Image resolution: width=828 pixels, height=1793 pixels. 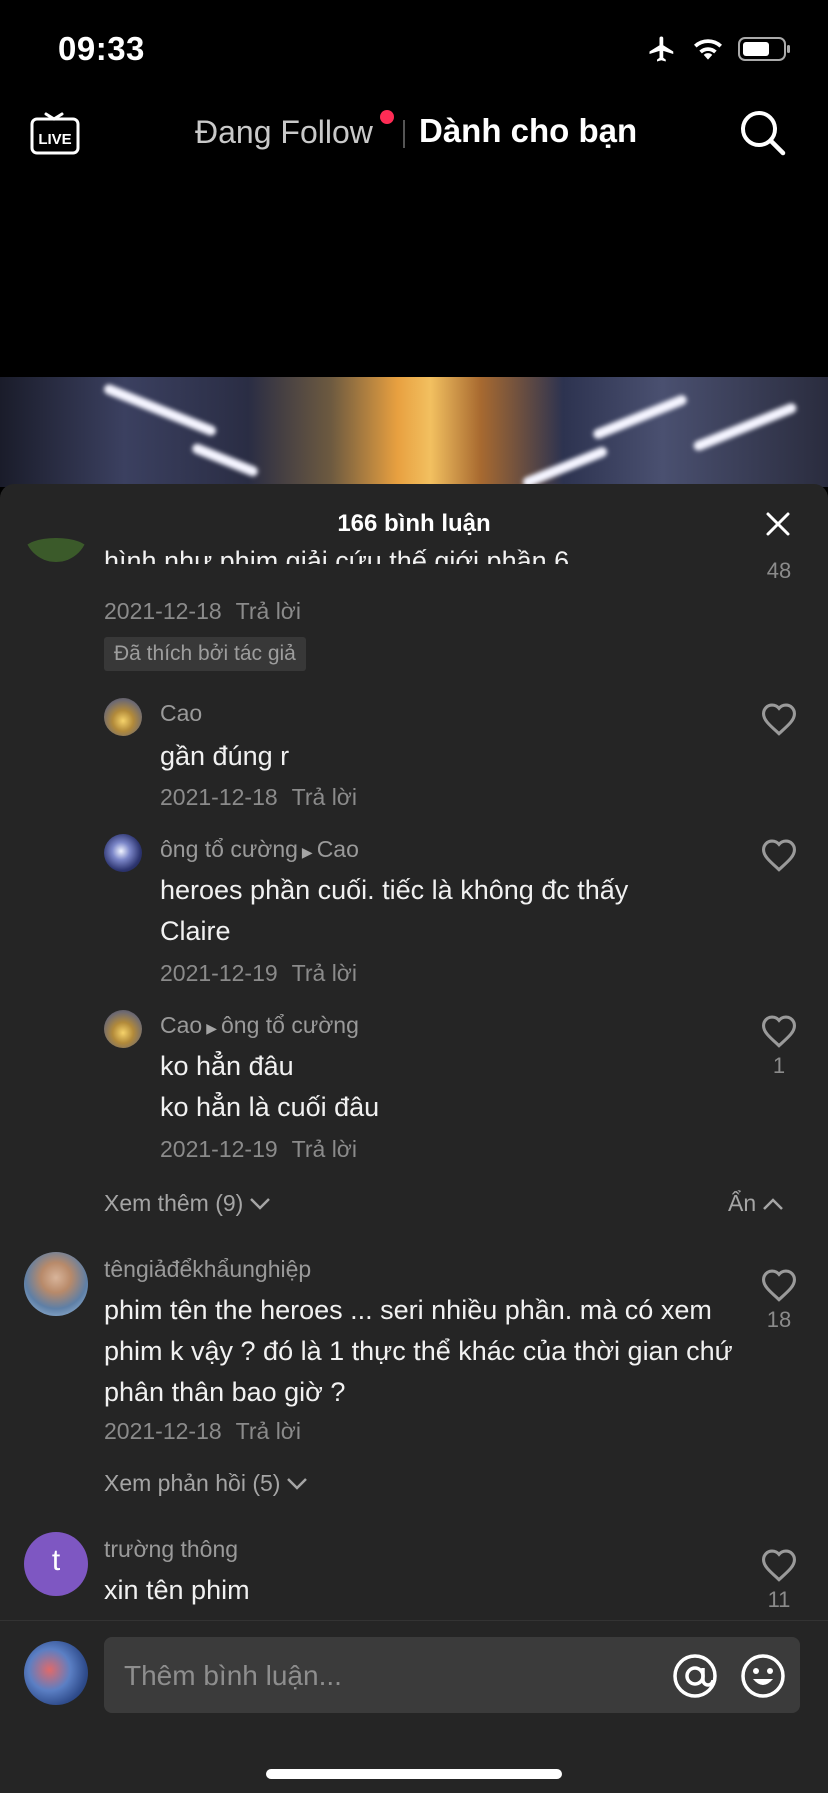 What do you see at coordinates (181, 713) in the screenshot?
I see `comment-username: Cao` at bounding box center [181, 713].